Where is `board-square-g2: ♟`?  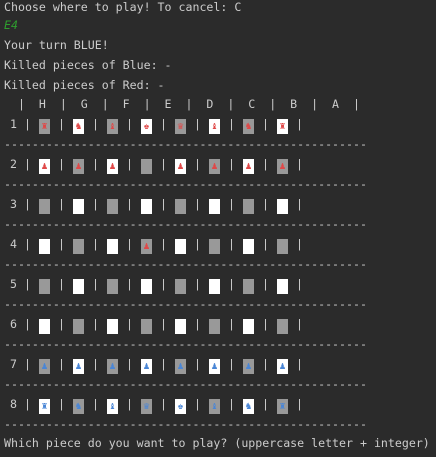 board-square-g2: ♟ is located at coordinates (78, 166).